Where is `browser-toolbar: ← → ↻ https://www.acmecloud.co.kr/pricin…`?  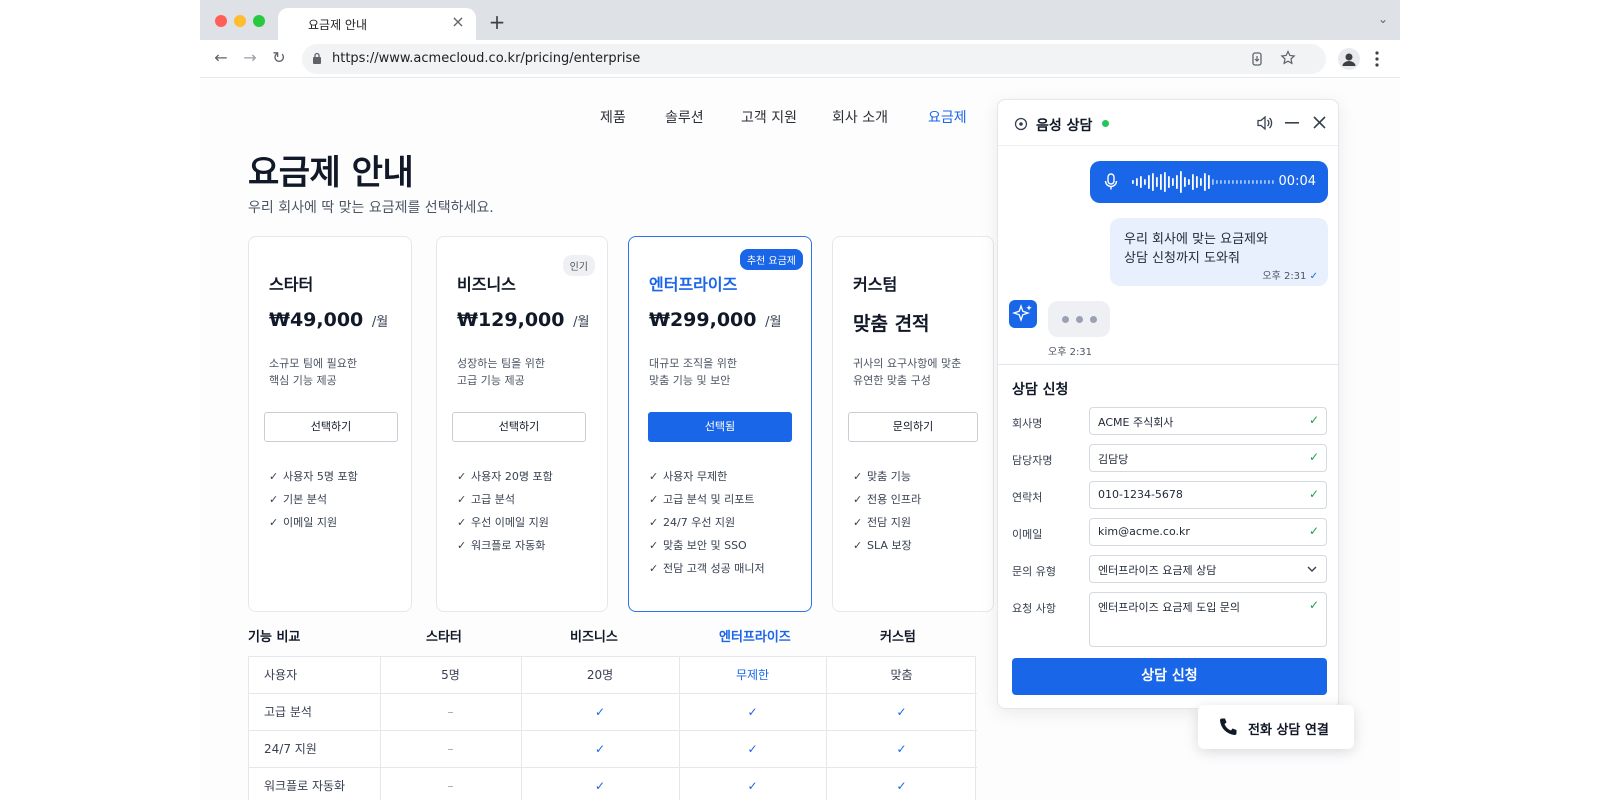 browser-toolbar: ← → ↻ https://www.acmecloud.co.kr/pricin… is located at coordinates (800, 59).